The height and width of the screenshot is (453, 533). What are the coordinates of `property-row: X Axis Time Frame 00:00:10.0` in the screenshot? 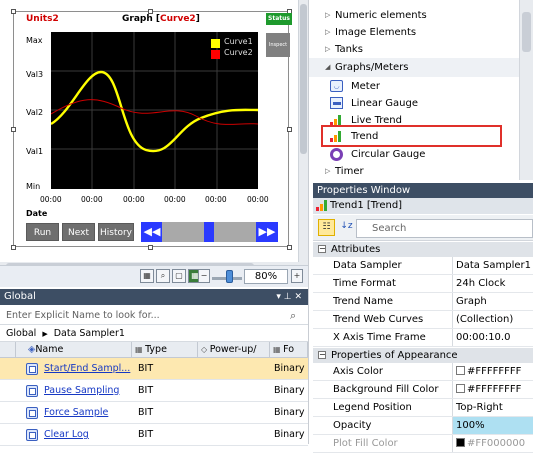 It's located at (423, 338).